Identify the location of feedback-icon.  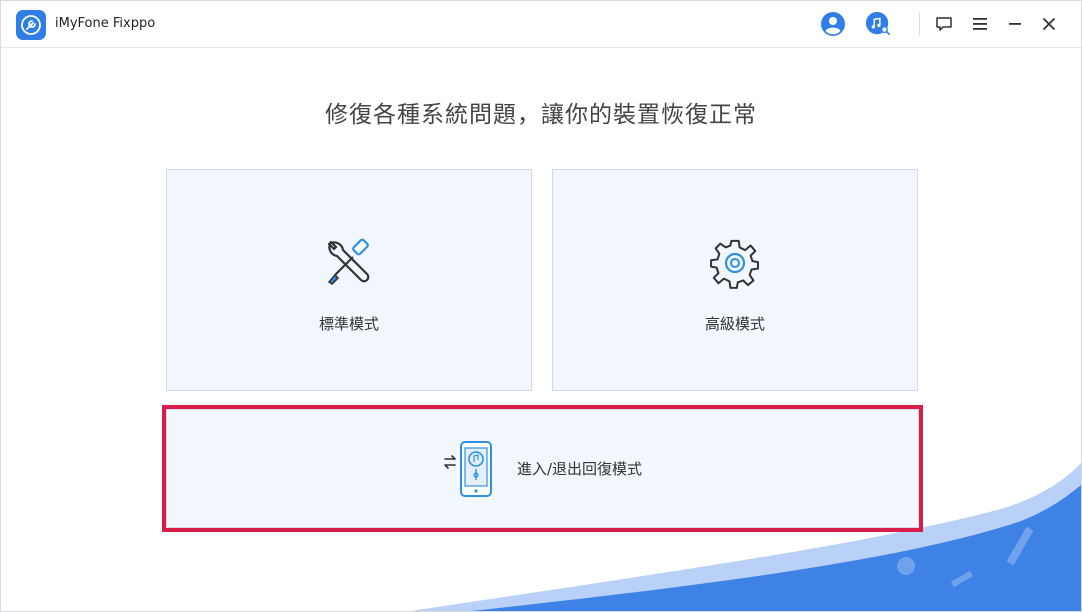
(944, 24).